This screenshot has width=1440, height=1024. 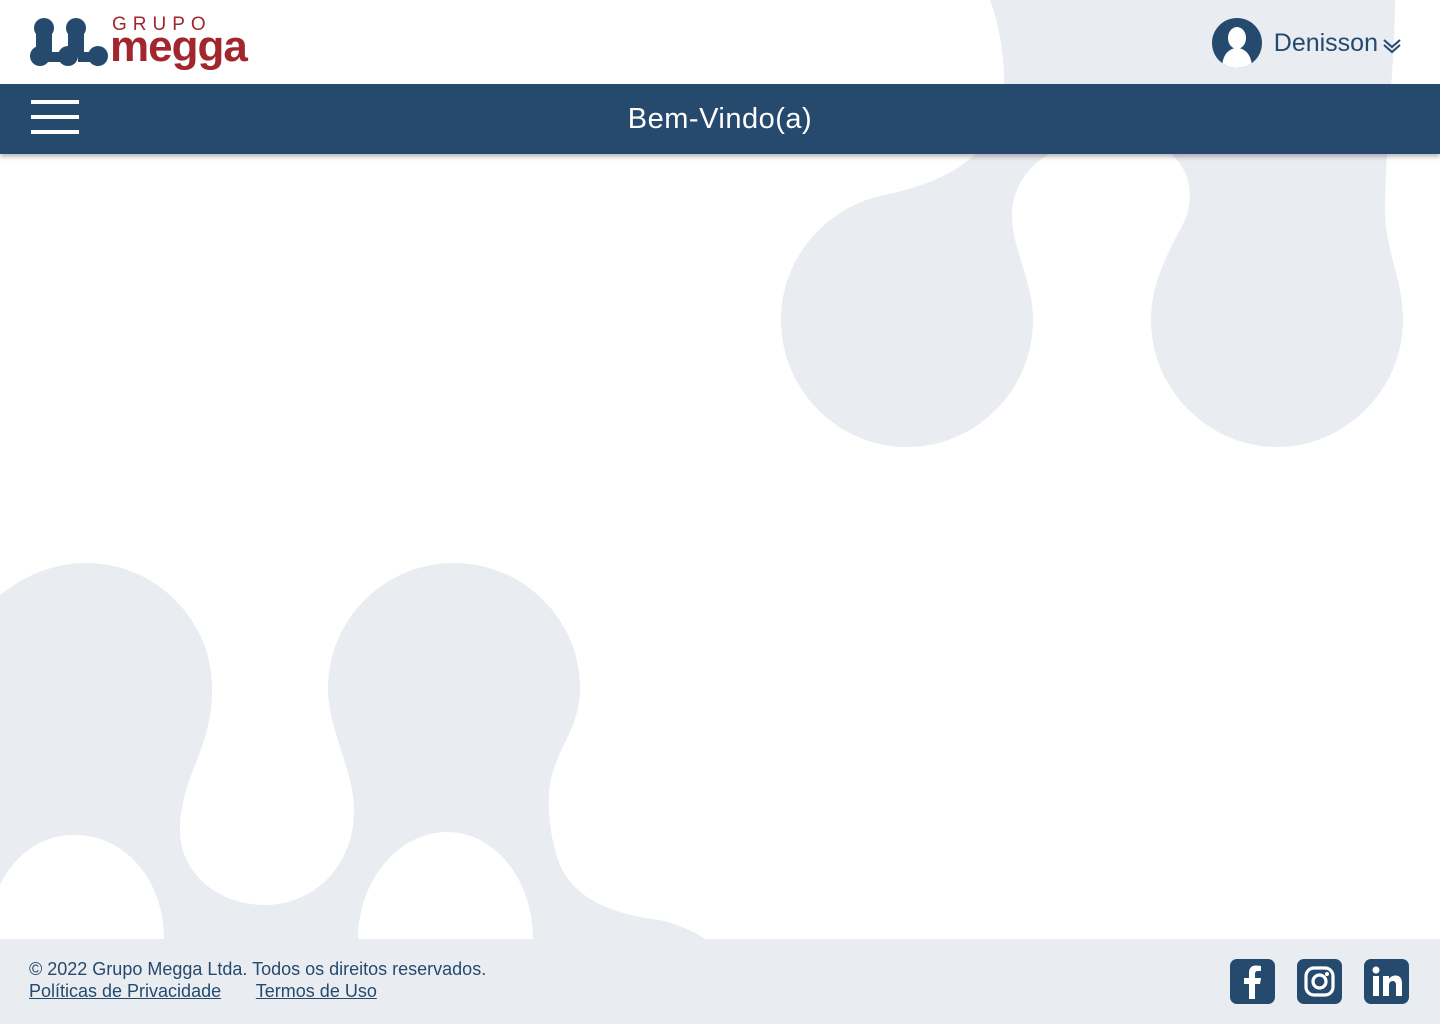 I want to click on social-links, so click(x=1319, y=981).